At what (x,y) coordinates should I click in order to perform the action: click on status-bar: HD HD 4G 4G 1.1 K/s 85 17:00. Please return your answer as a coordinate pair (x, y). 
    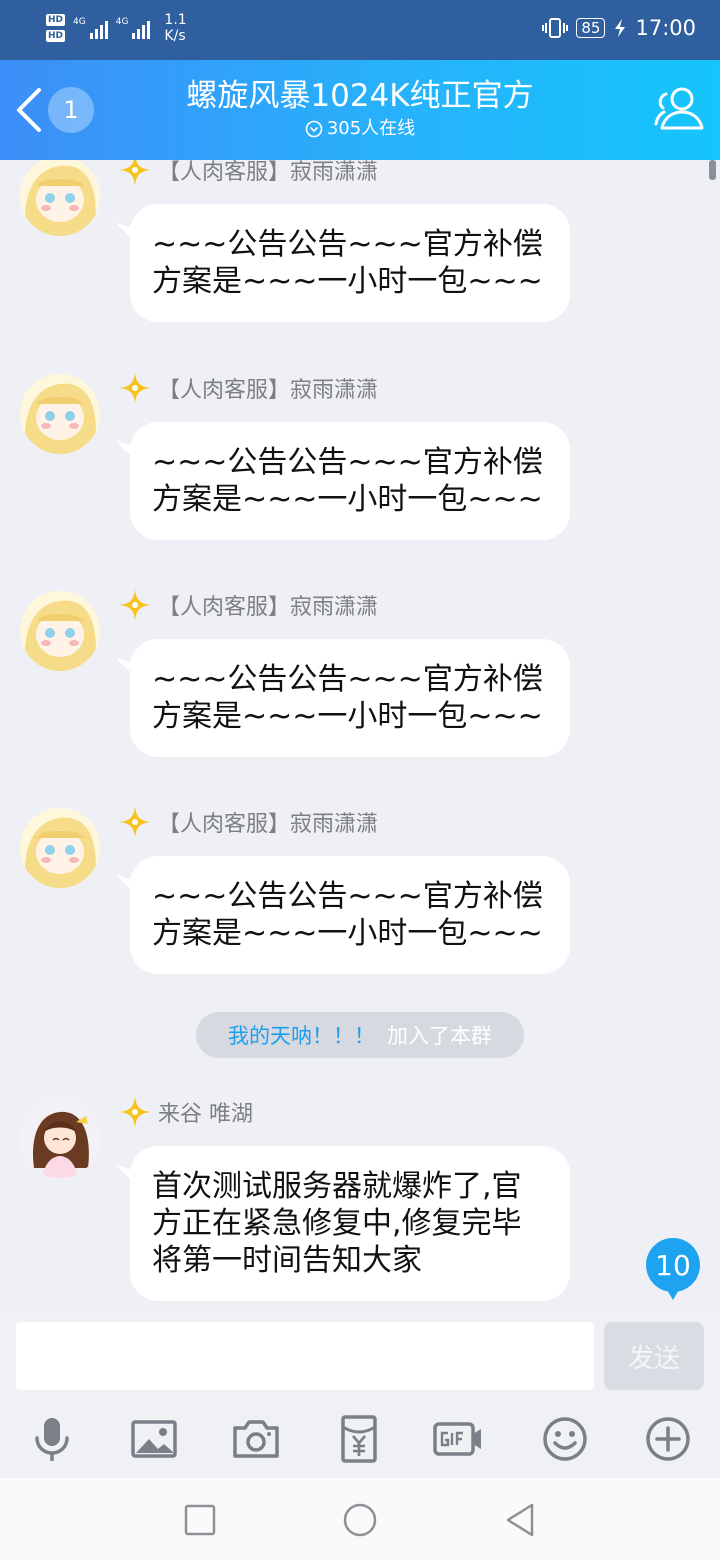
    Looking at the image, I should click on (360, 30).